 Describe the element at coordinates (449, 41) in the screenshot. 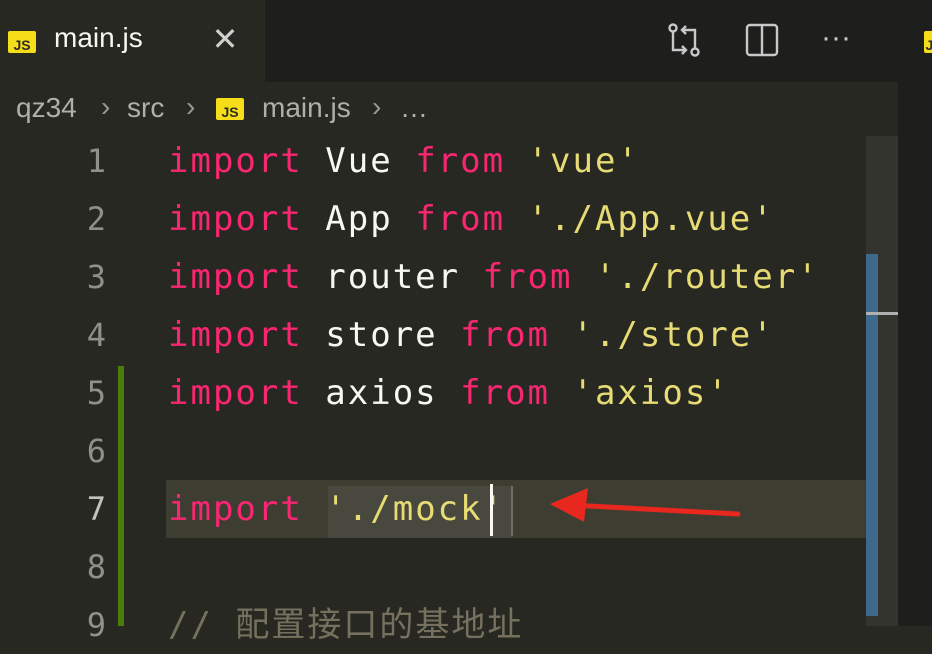

I see `tab-bar: JS main.js ✕ ···` at that location.